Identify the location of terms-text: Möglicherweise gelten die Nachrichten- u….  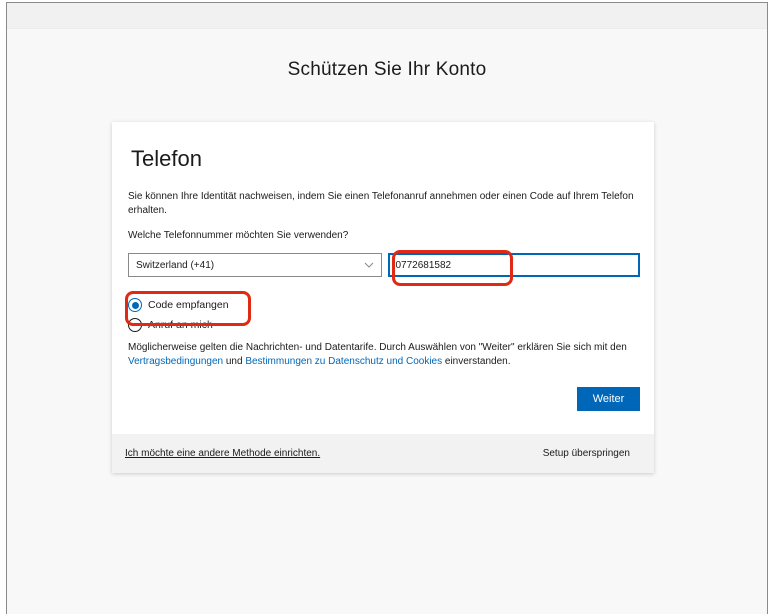
(384, 355).